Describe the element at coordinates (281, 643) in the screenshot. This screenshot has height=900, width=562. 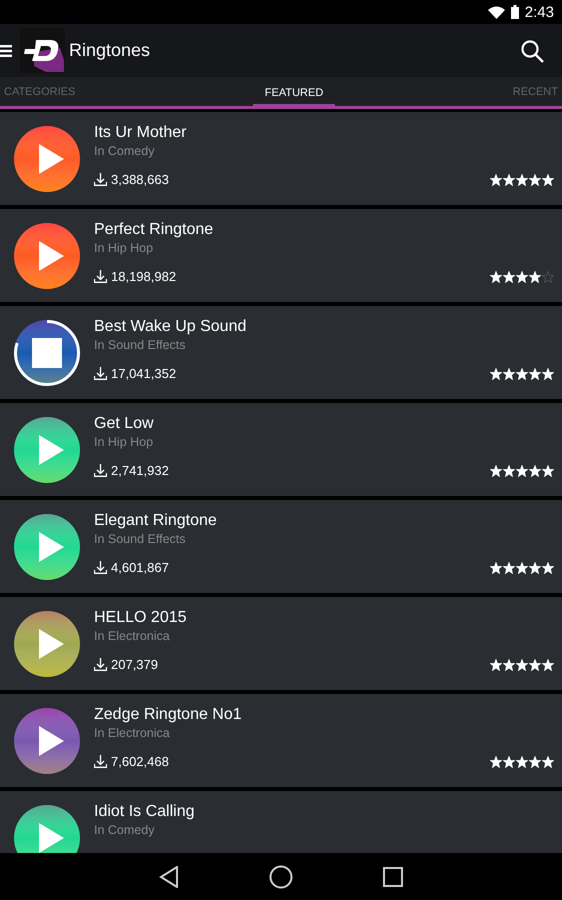
I see `ringtone-card: HELLO 2015 In Electronica 207,379` at that location.